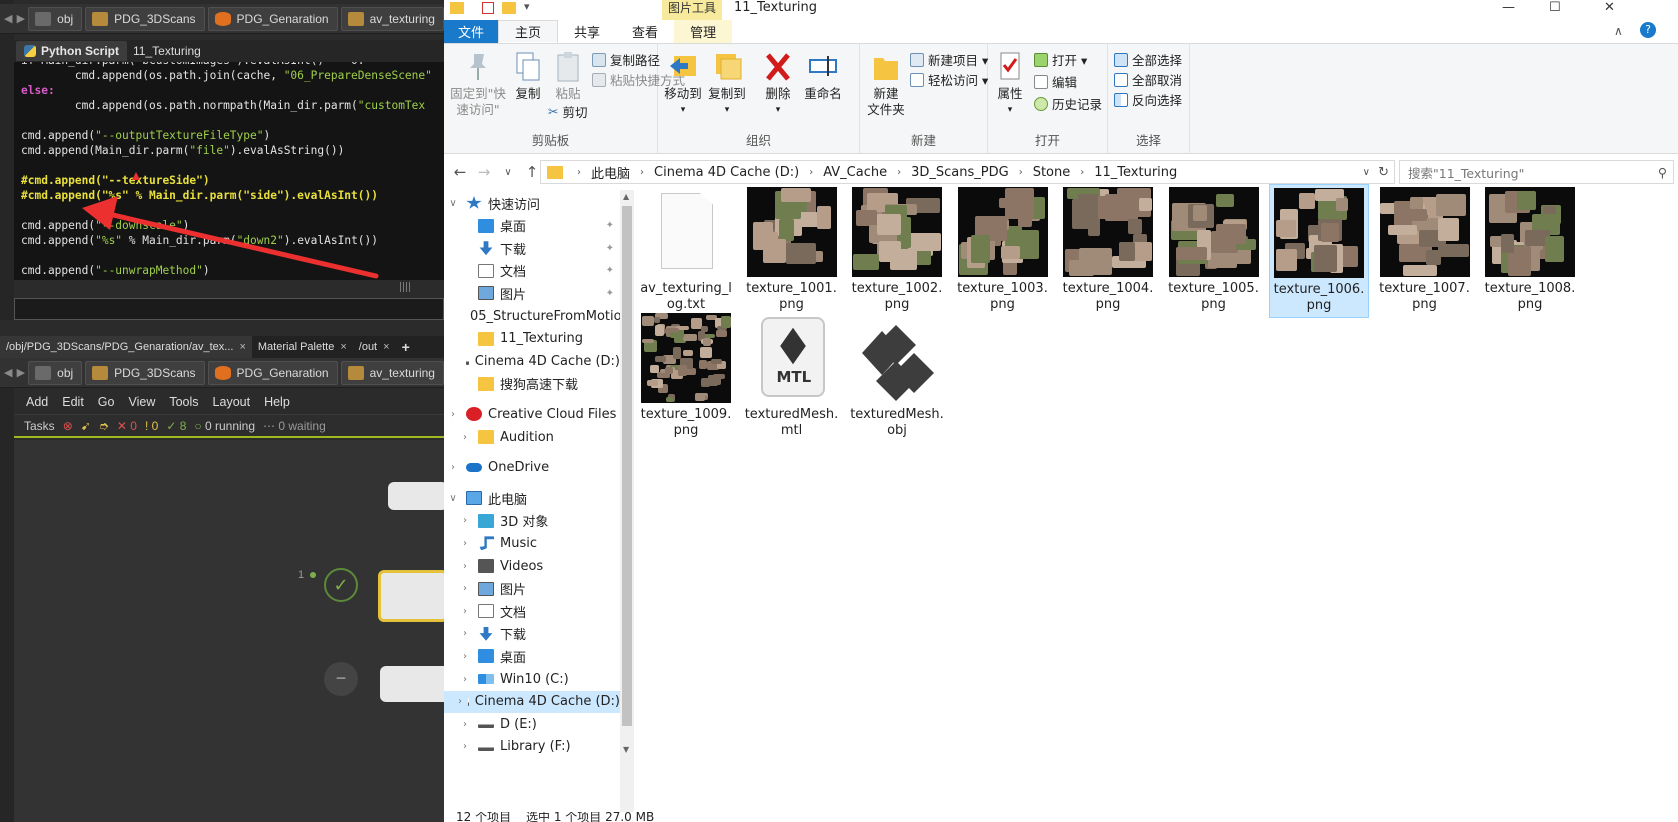  I want to click on address-dropdown-icon: ∨, so click(1366, 172).